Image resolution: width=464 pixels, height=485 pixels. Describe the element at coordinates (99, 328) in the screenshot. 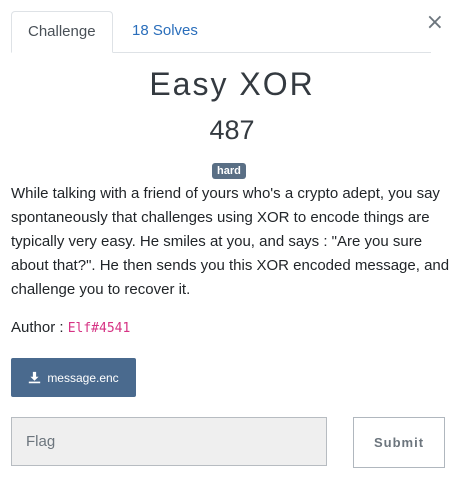

I see `author-name: Elf#4541` at that location.